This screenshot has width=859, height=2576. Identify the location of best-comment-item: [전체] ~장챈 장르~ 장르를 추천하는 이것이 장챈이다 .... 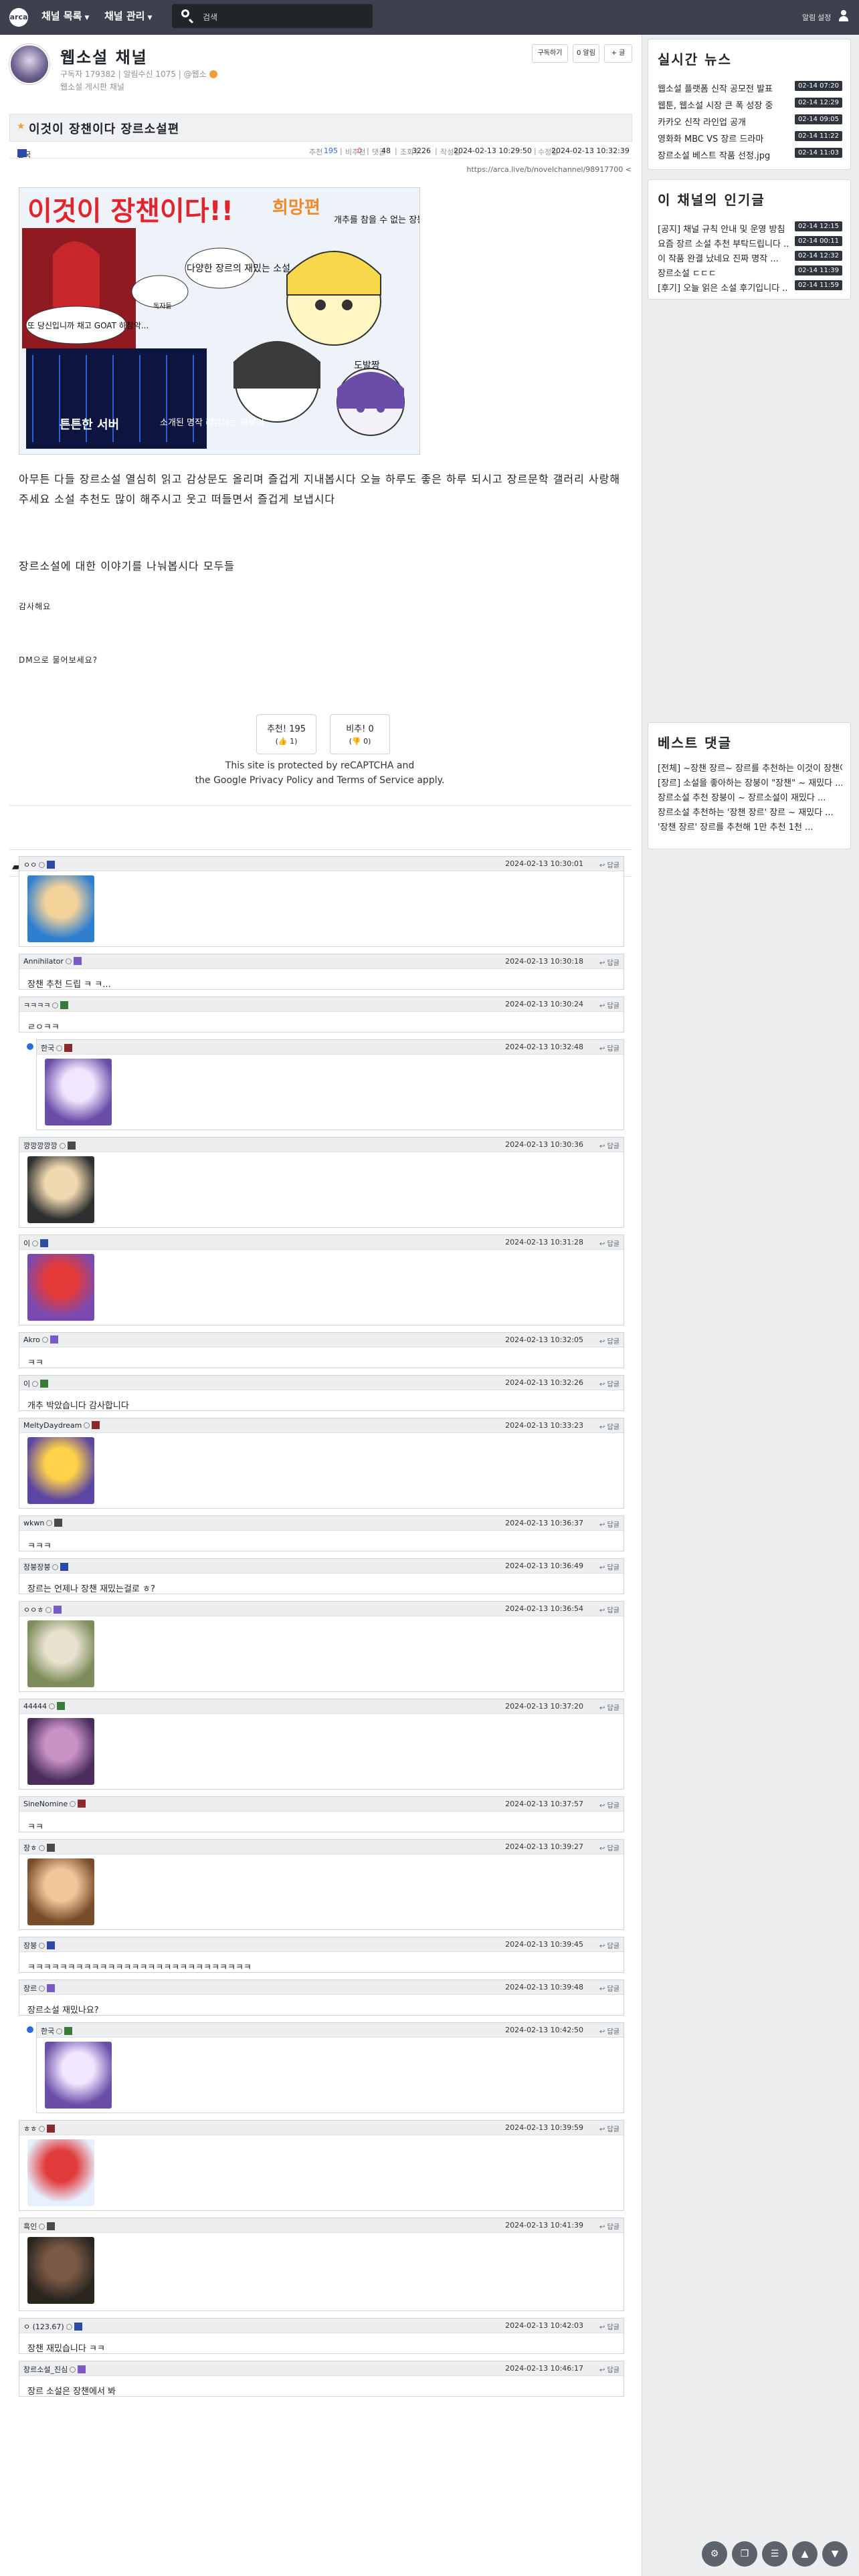
(750, 767).